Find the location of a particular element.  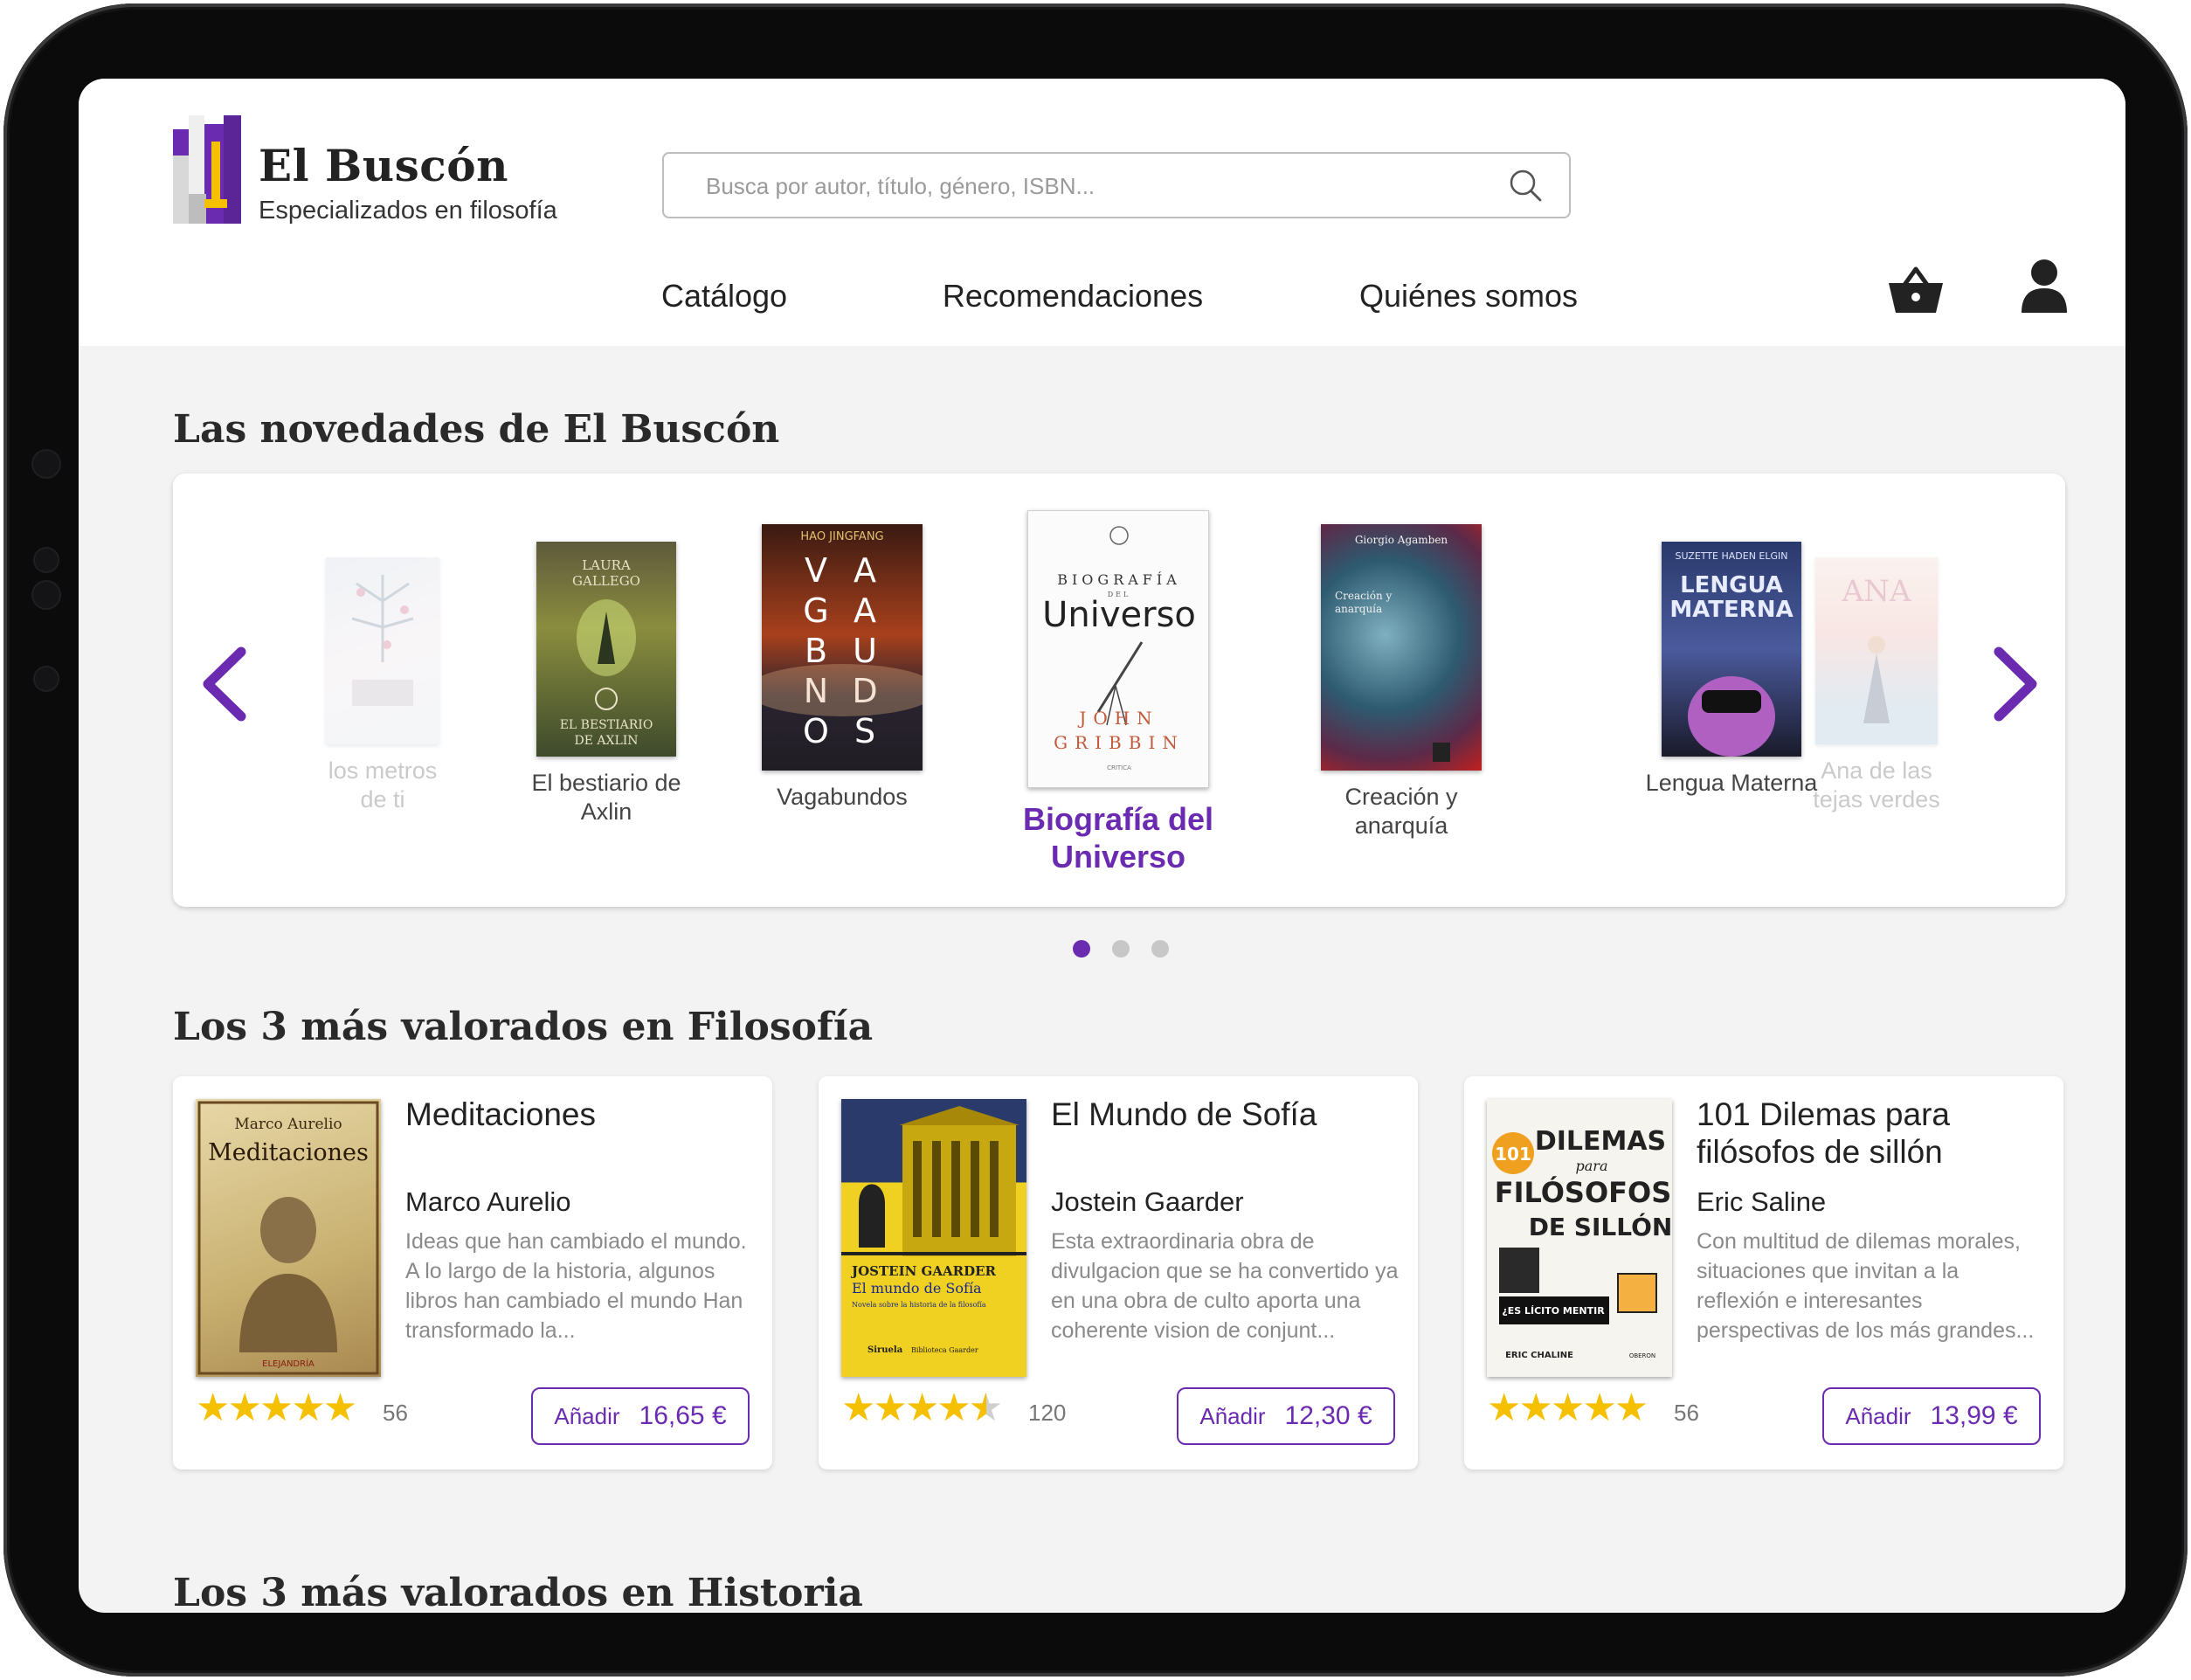

svg-text: ANA is located at coordinates (1876, 591).